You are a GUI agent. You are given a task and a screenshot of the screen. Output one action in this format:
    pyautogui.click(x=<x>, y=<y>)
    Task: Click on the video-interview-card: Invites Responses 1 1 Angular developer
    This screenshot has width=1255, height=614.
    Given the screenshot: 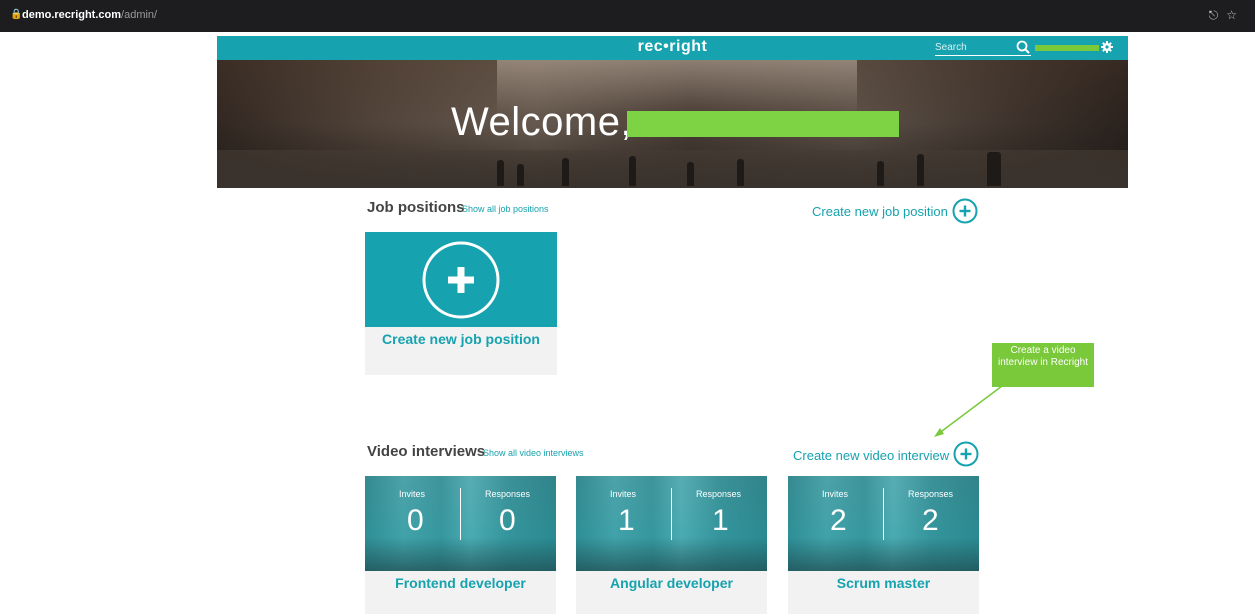 What is the action you would take?
    pyautogui.click(x=671, y=545)
    